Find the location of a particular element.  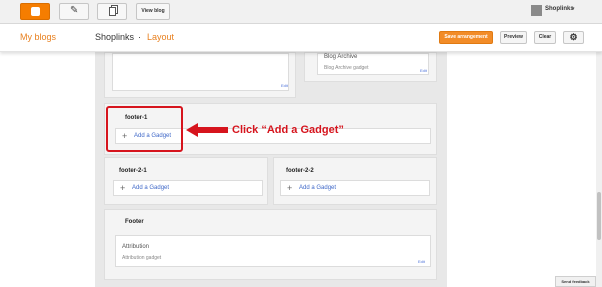

clear-button: Clear is located at coordinates (545, 37).